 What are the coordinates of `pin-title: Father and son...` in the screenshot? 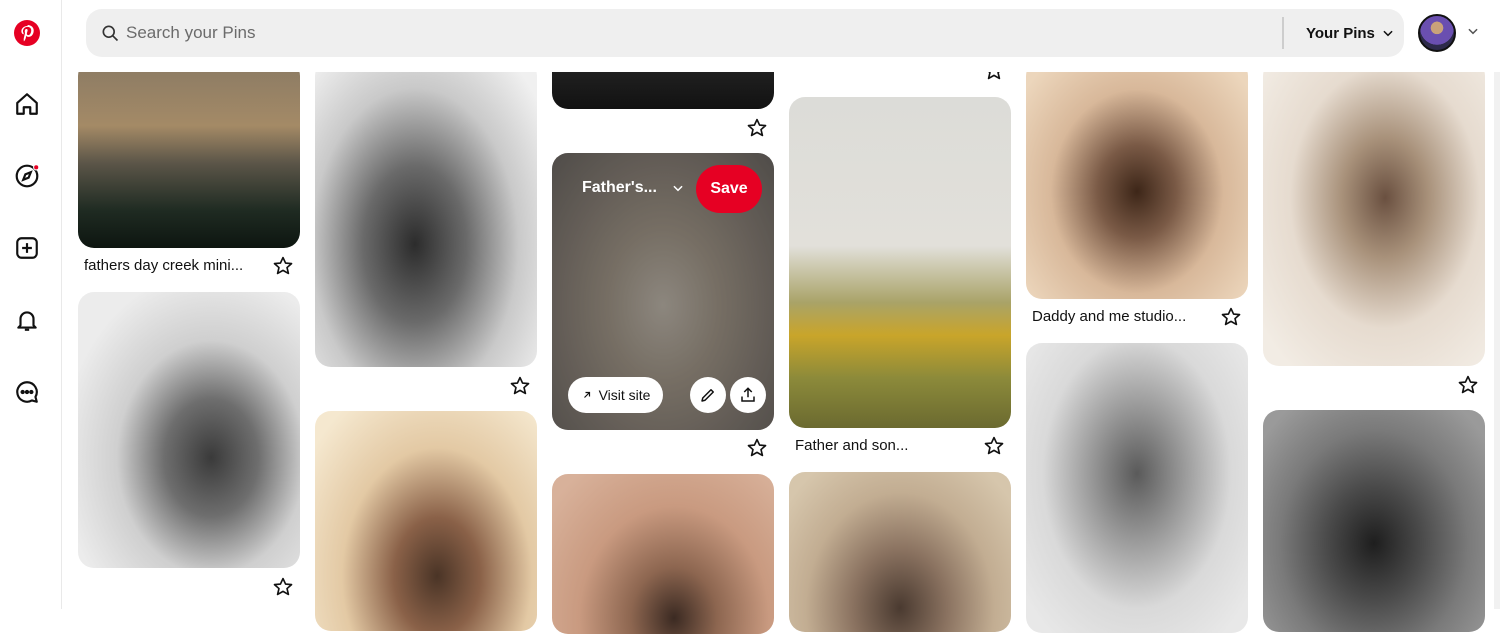 It's located at (851, 445).